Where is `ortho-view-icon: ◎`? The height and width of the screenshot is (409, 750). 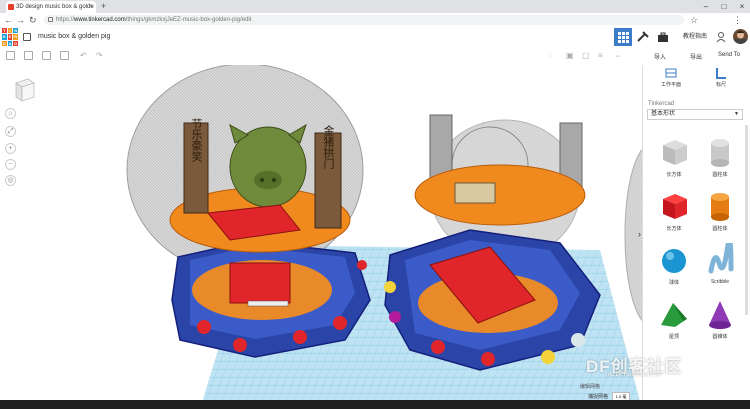 ortho-view-icon: ◎ is located at coordinates (10, 180).